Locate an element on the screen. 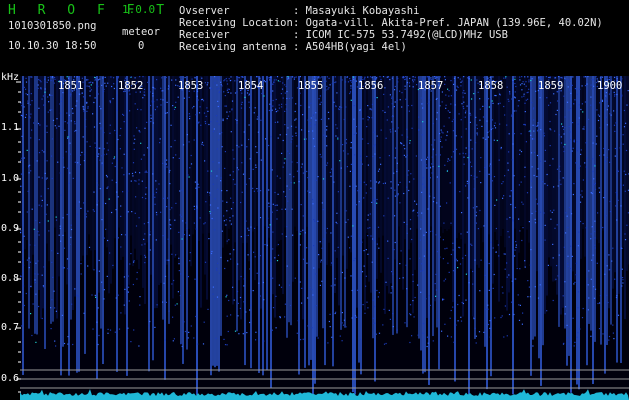  time-tick-label: 1856 is located at coordinates (371, 86).